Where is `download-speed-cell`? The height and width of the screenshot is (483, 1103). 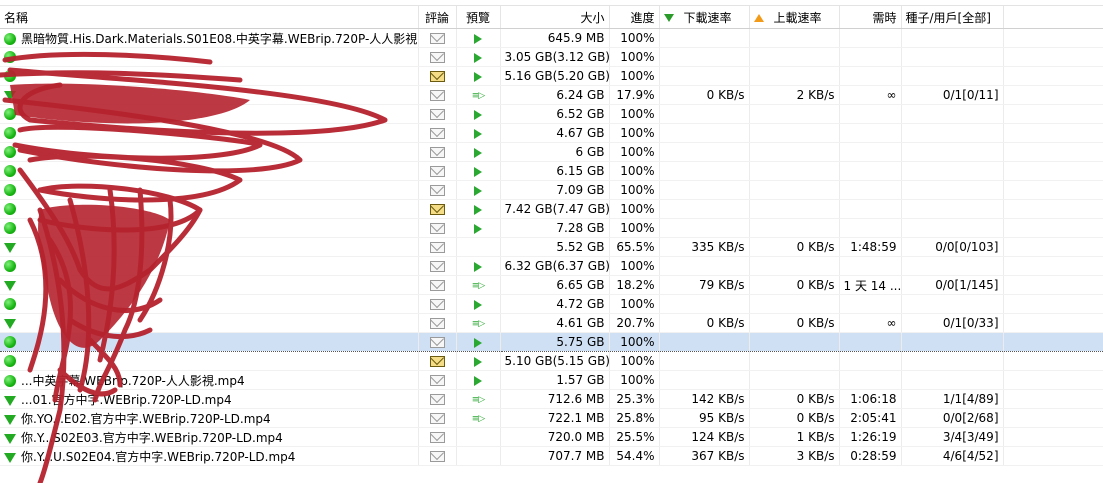
download-speed-cell is located at coordinates (704, 114).